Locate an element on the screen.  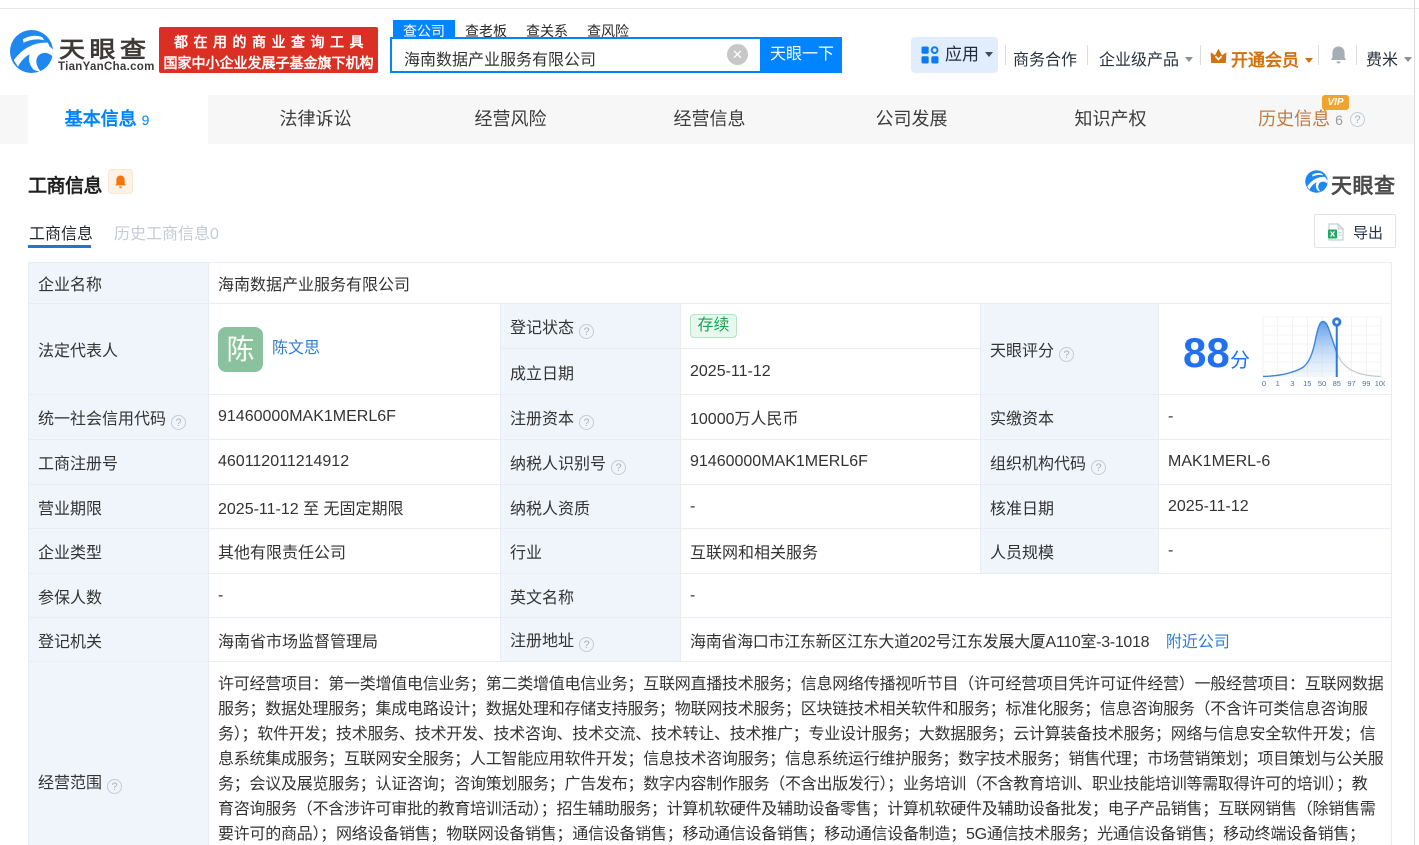
svg-text: 15 is located at coordinates (1307, 383).